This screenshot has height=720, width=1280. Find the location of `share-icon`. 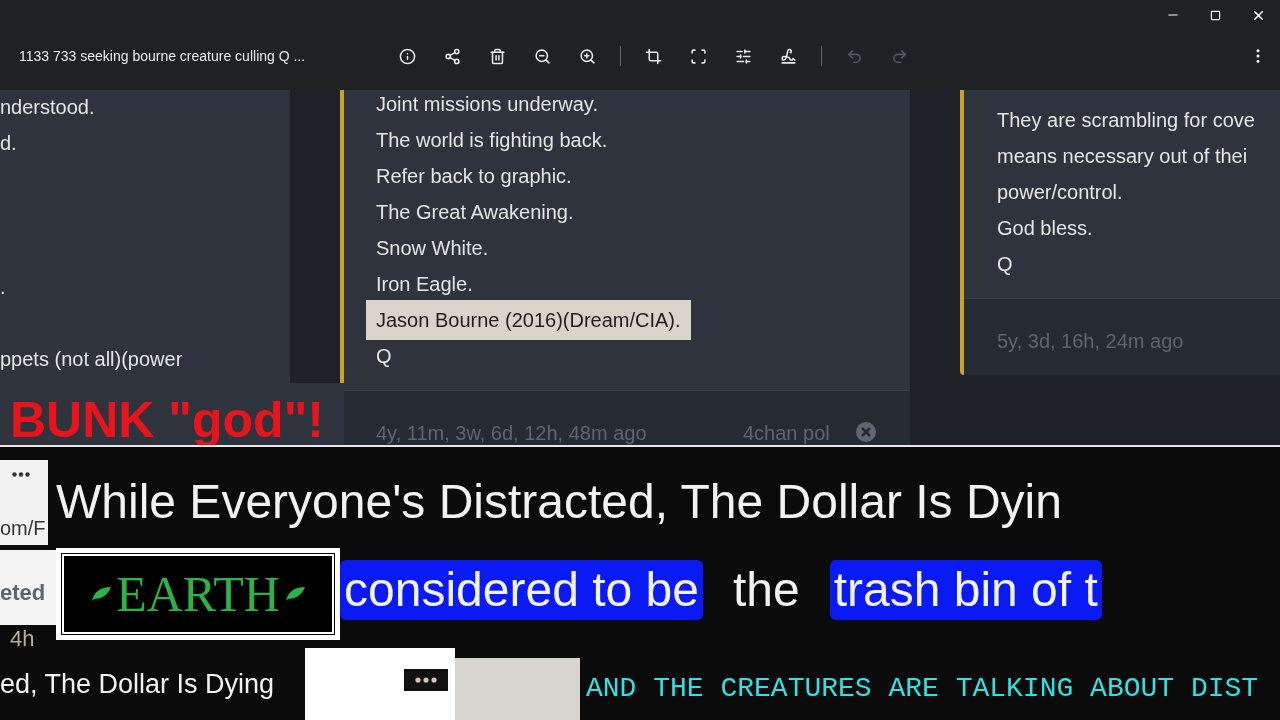

share-icon is located at coordinates (452, 56).